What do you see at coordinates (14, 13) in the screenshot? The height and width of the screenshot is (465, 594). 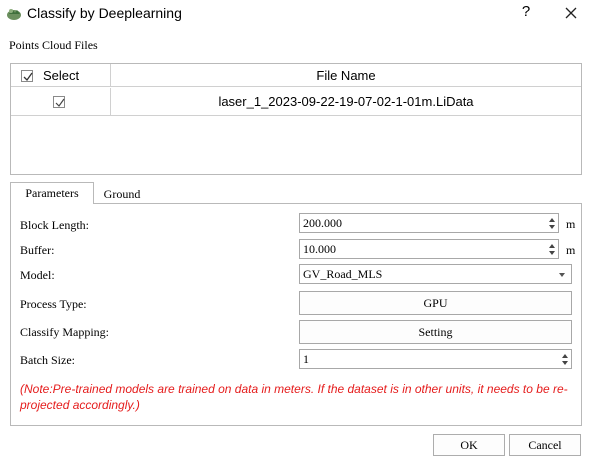 I see `app-icon` at bounding box center [14, 13].